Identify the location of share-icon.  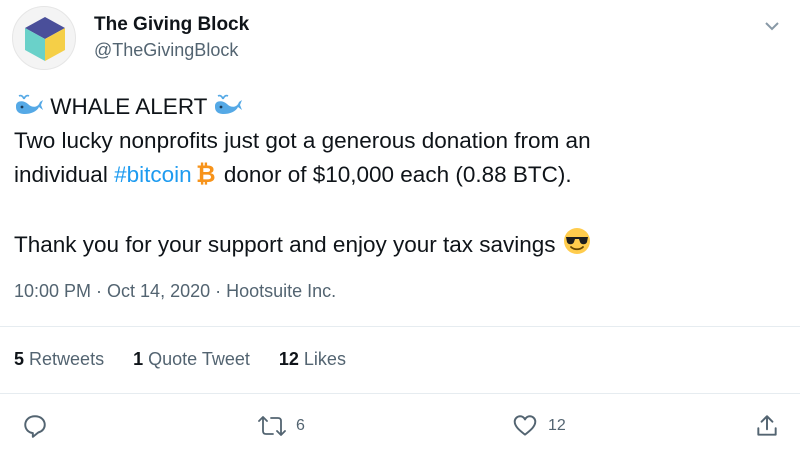
(767, 425).